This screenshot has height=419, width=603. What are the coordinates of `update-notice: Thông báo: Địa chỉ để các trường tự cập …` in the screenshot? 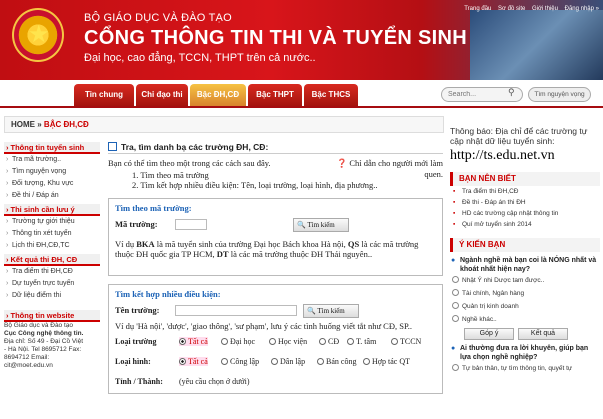 It's located at (519, 136).